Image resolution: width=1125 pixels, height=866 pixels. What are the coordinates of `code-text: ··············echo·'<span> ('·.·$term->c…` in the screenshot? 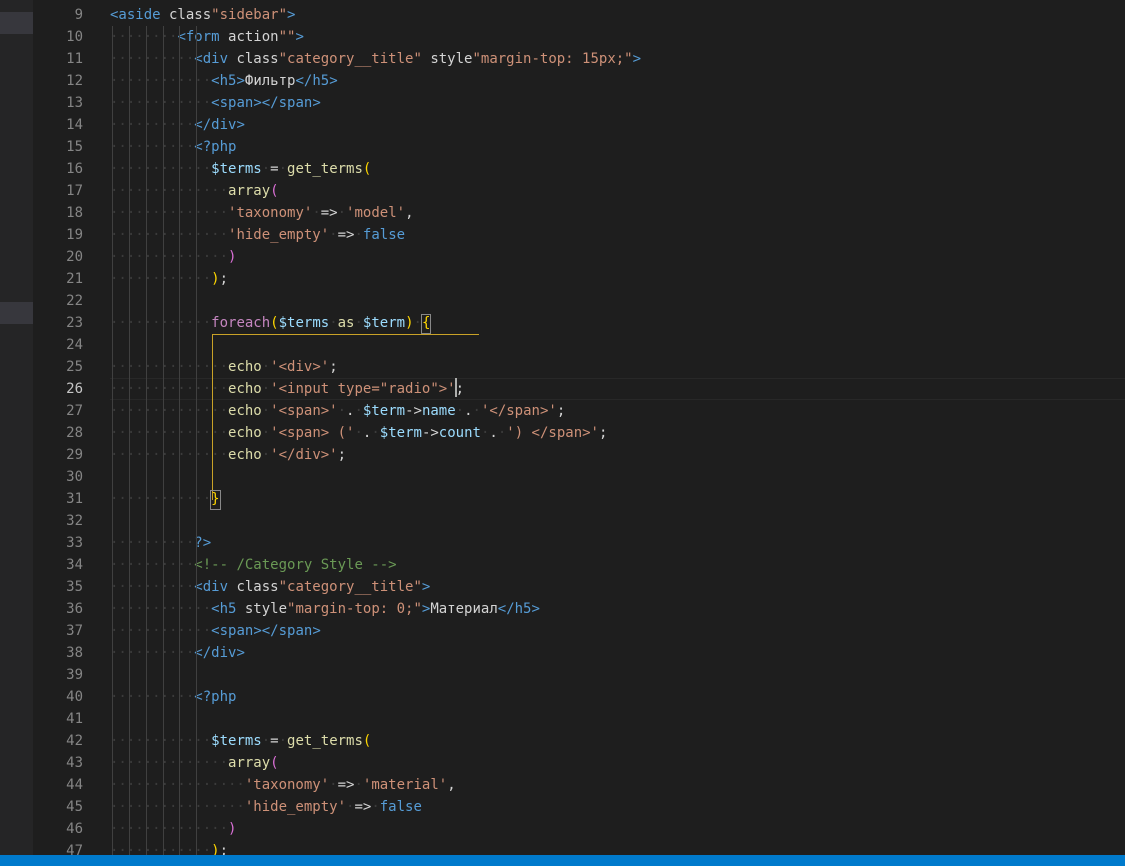 It's located at (359, 433).